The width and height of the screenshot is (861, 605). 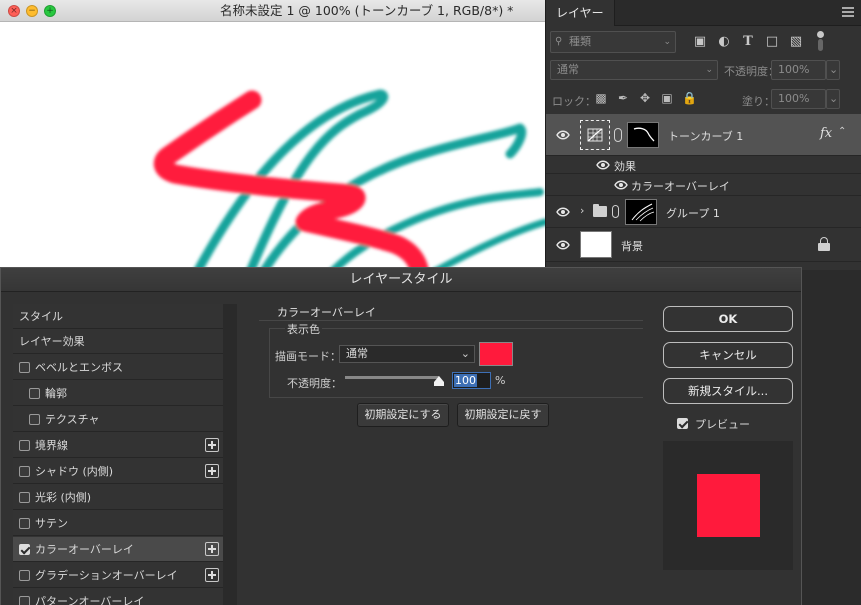 I want to click on shape-filter-icon: □, so click(x=772, y=42).